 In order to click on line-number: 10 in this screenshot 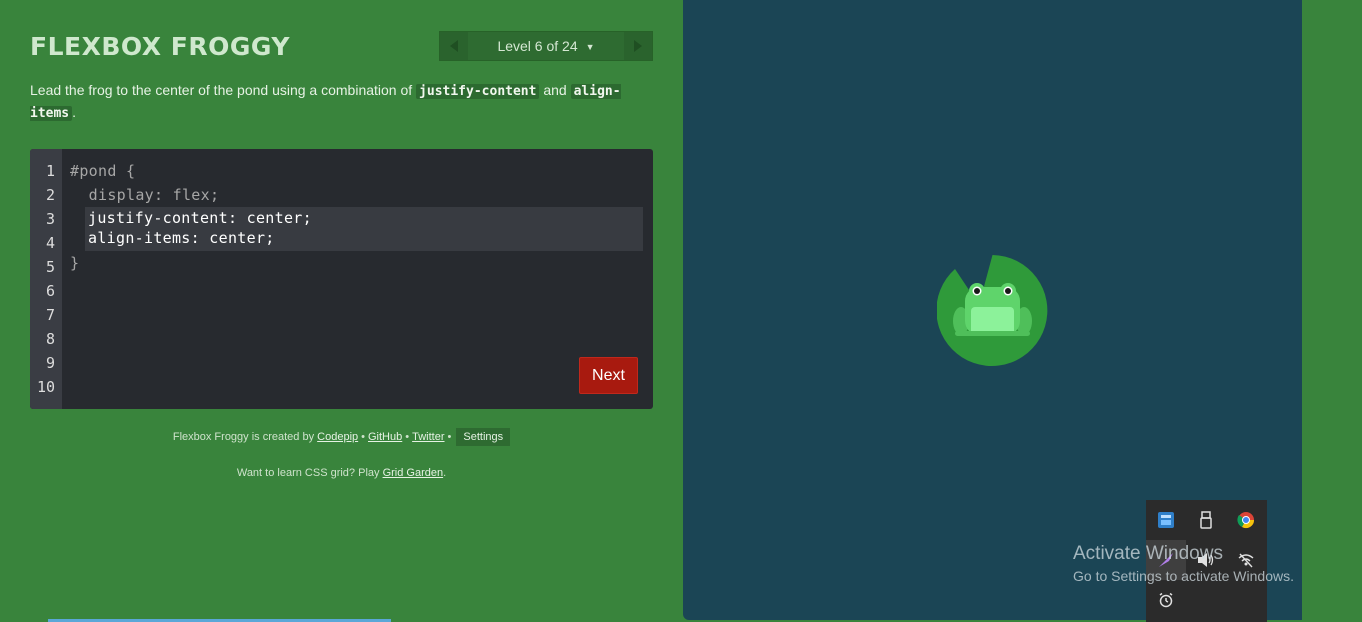, I will do `click(45, 387)`.